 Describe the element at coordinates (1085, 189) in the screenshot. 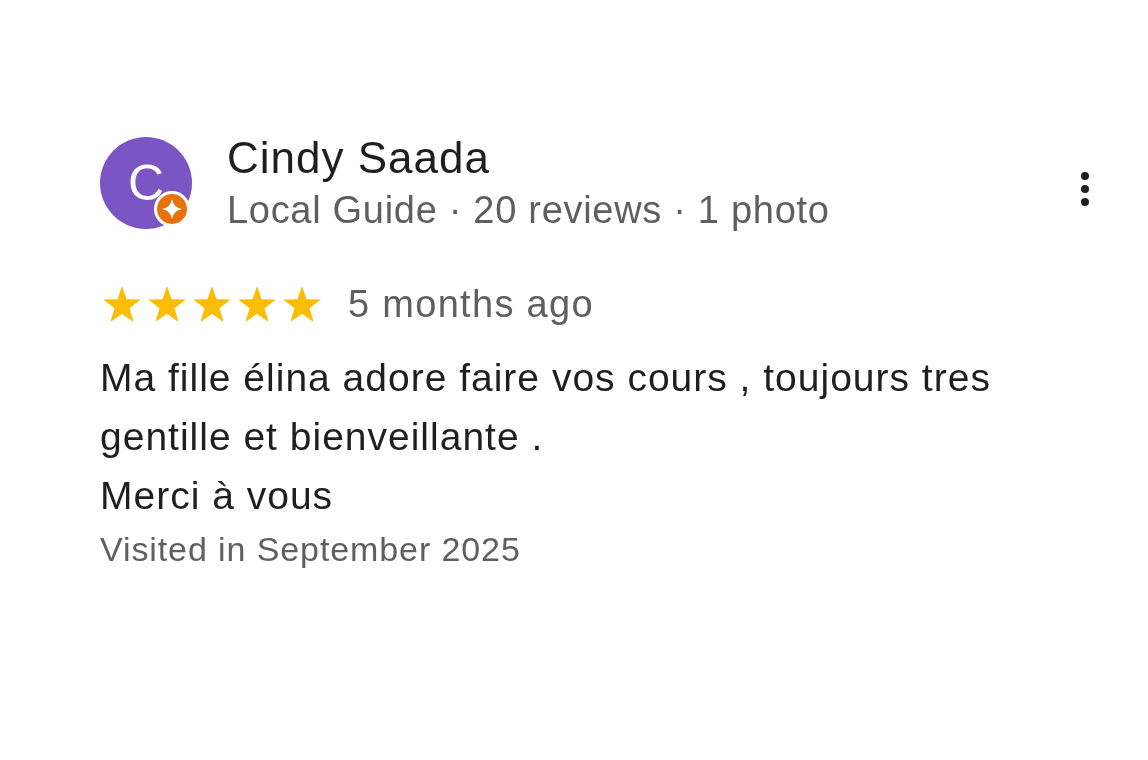

I see `more-options-icon` at that location.